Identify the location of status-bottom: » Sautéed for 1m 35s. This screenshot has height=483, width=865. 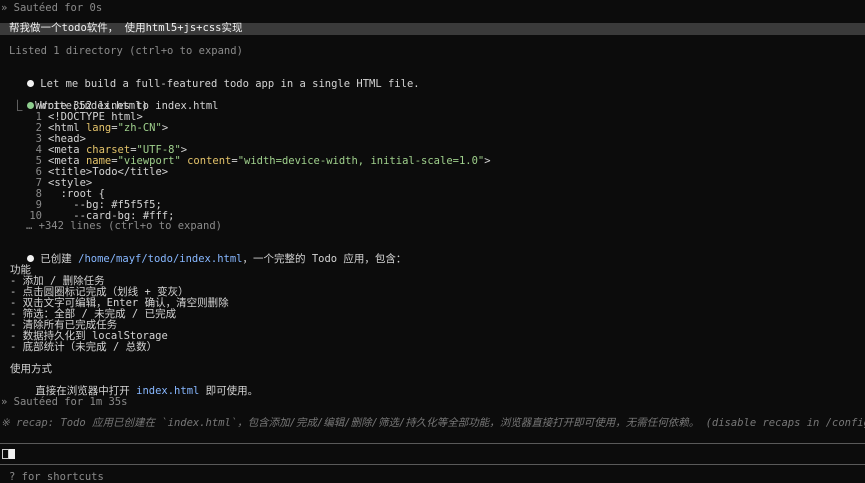
(64, 402).